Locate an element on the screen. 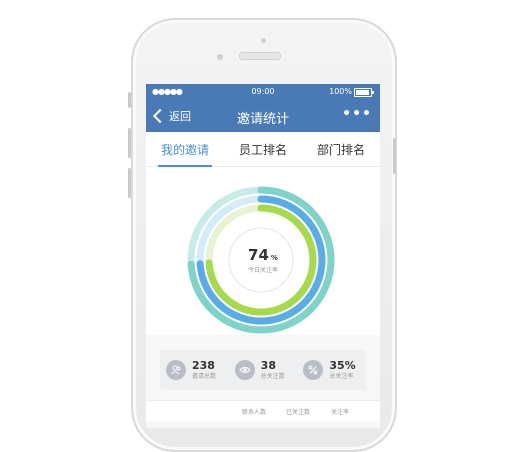 This screenshot has height=452, width=518. ring-center-label: 今日关注率 is located at coordinates (262, 270).